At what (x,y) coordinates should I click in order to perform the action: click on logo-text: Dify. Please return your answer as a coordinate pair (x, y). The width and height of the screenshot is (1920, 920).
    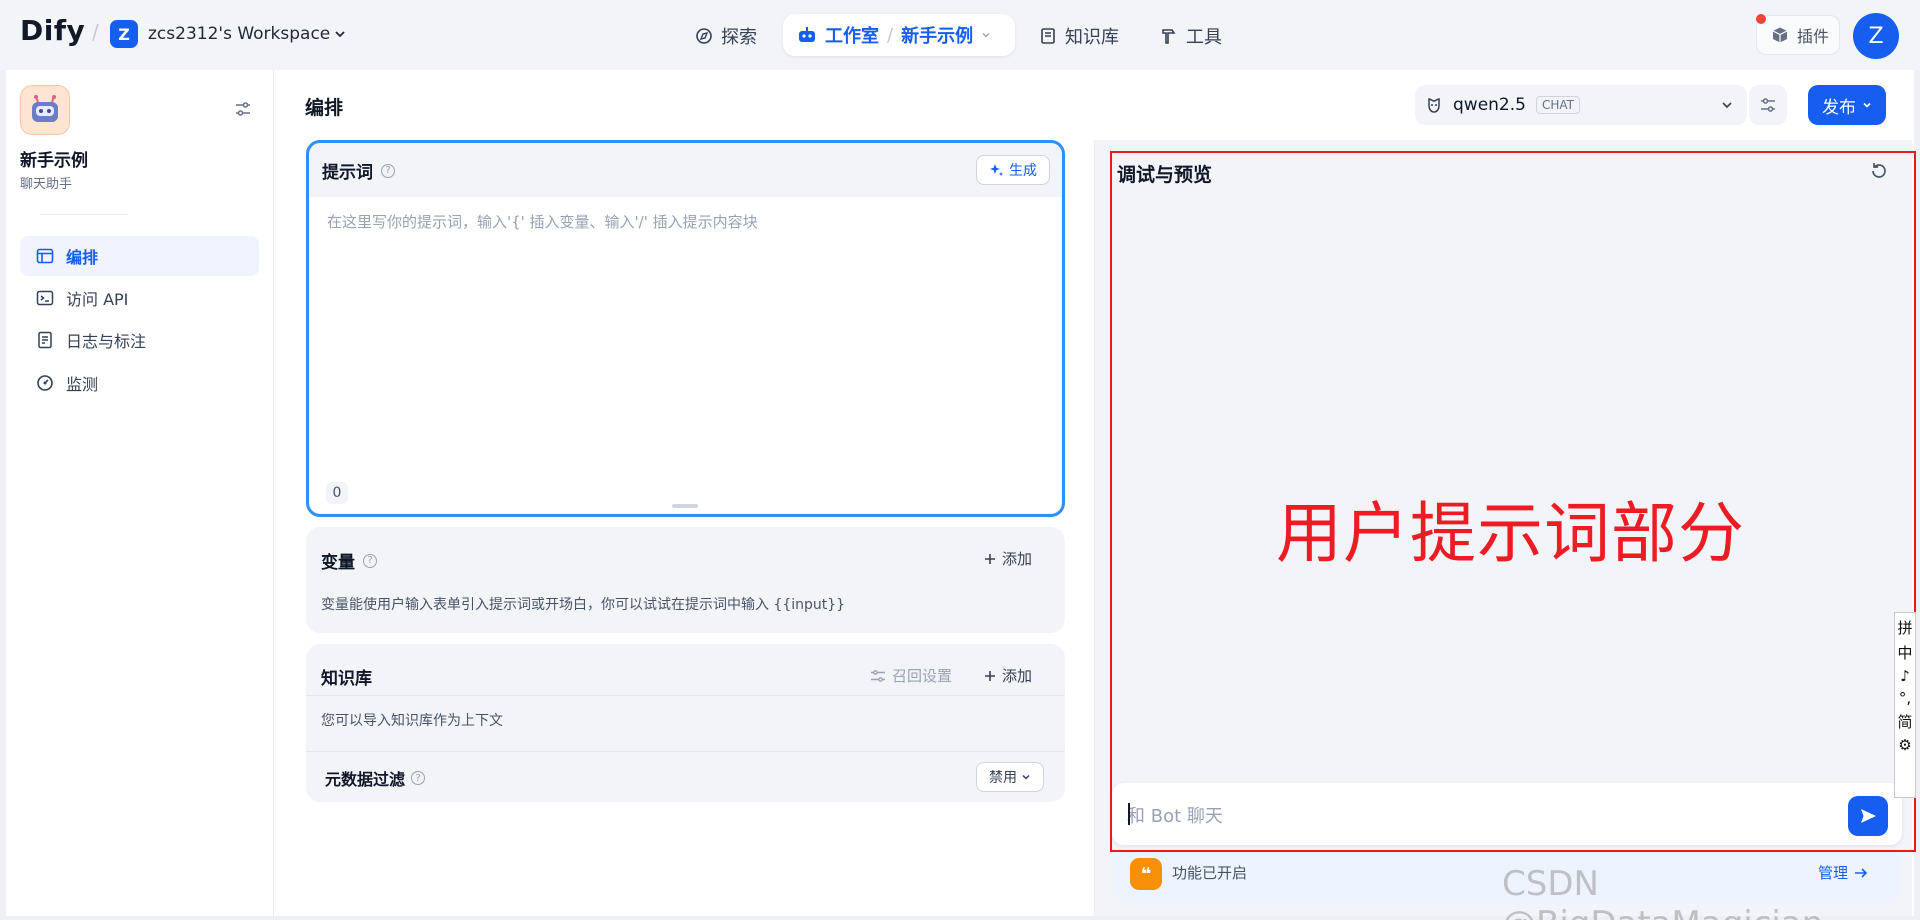
    Looking at the image, I should click on (53, 30).